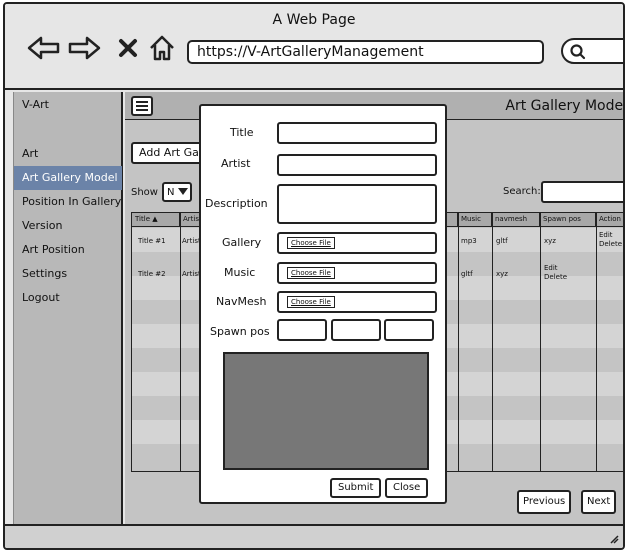  What do you see at coordinates (578, 52) in the screenshot?
I see `search-icon` at bounding box center [578, 52].